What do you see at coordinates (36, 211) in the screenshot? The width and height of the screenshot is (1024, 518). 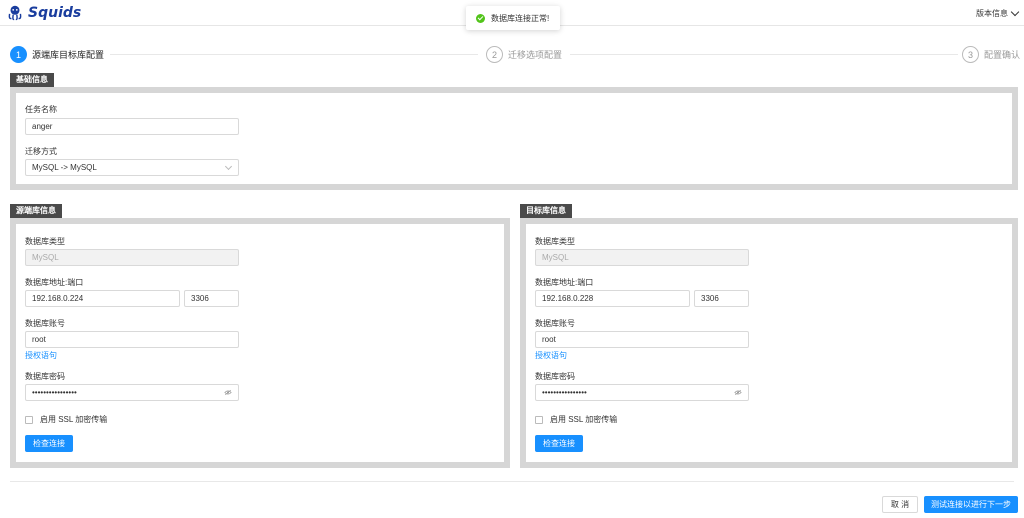 I see `source-db-tag: 源端库信息` at bounding box center [36, 211].